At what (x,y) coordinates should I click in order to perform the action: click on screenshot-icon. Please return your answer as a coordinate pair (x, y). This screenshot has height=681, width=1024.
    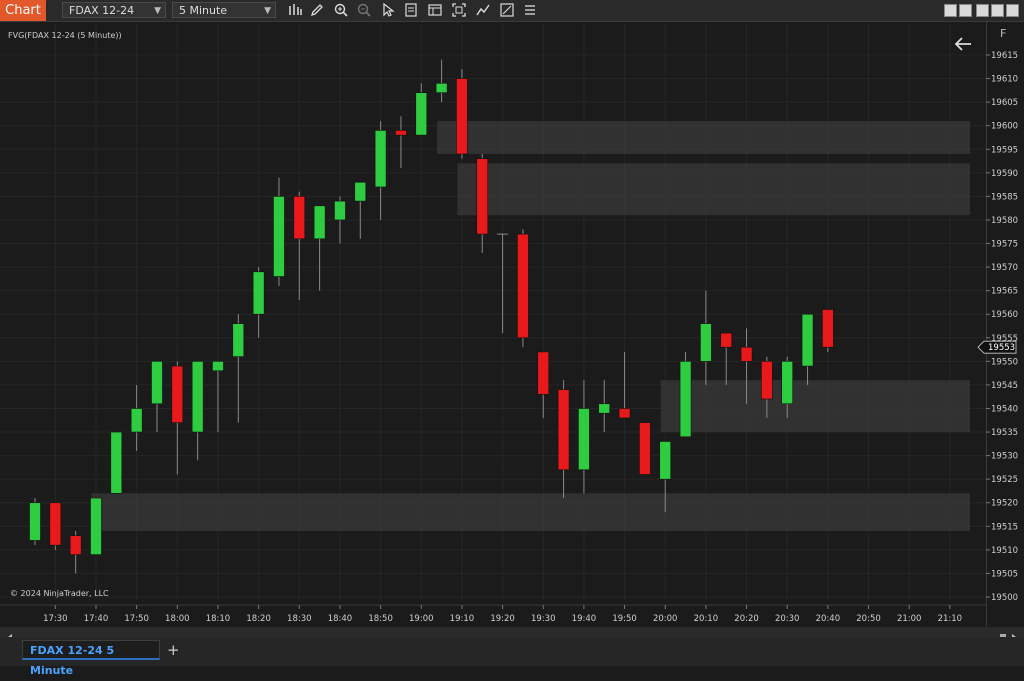
    Looking at the image, I should click on (459, 10).